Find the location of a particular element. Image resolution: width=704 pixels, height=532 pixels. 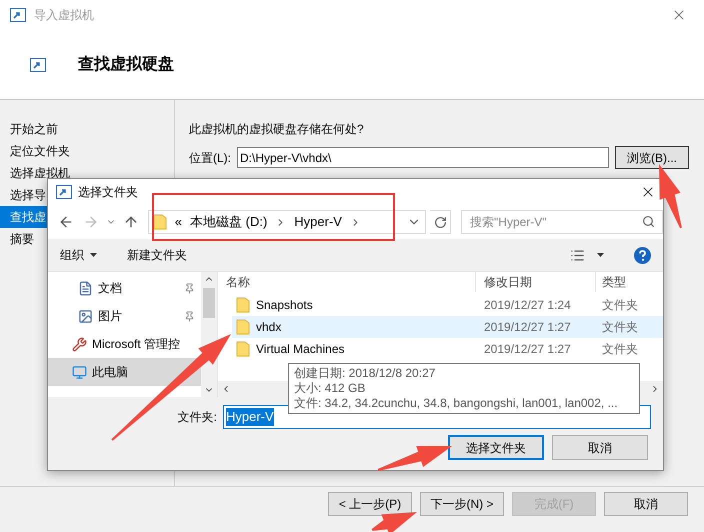

organize-menu: 组织 is located at coordinates (78, 255).